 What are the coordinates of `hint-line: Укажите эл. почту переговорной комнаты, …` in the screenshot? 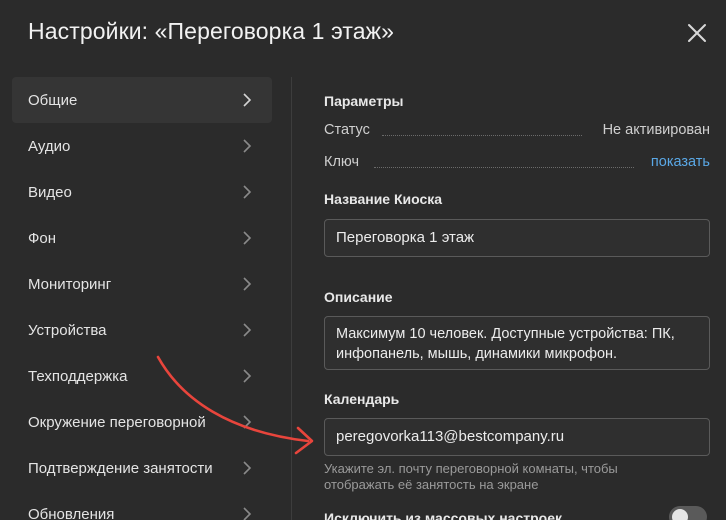 It's located at (471, 468).